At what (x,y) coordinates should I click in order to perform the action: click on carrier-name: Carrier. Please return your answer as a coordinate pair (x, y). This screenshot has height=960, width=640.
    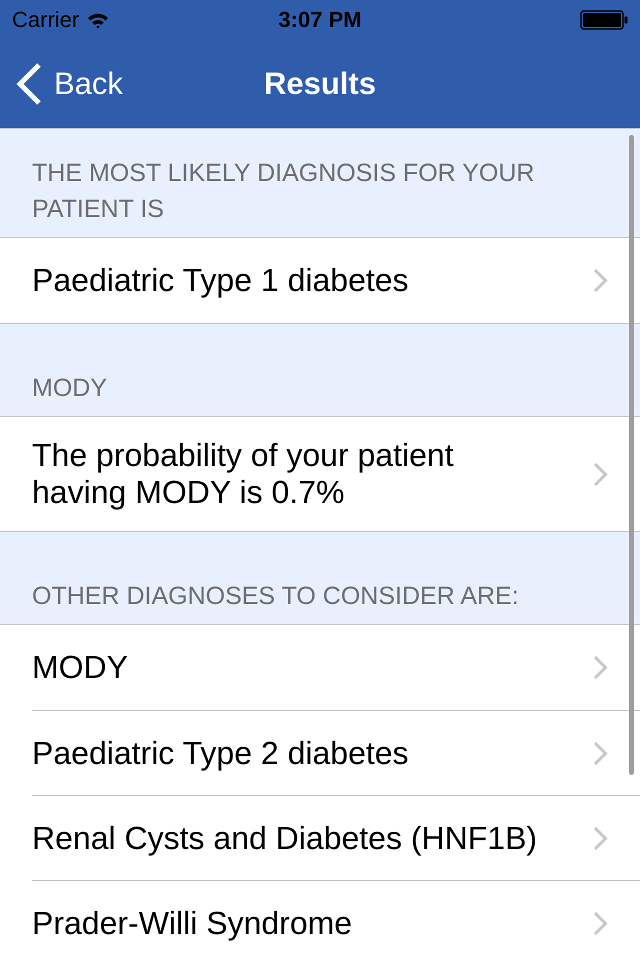
    Looking at the image, I should click on (46, 20).